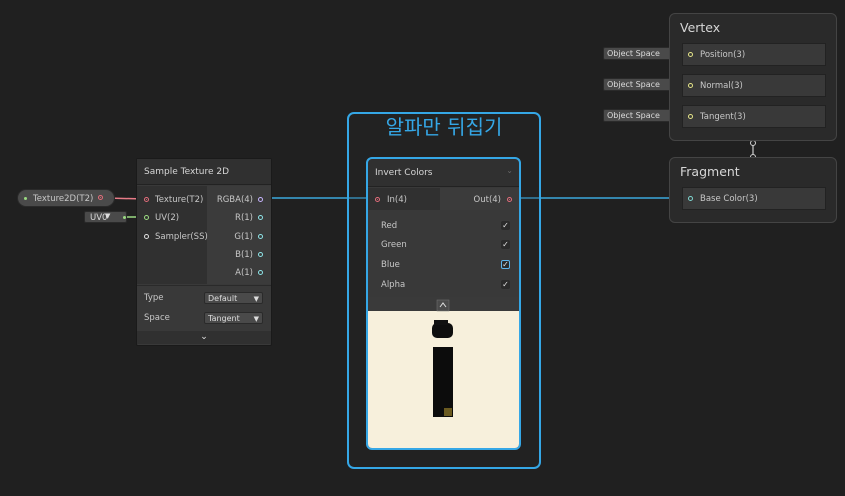 The width and height of the screenshot is (845, 496). I want to click on vertex-context: Vertex Position(3) Normal(3) Tangent(3), so click(753, 77).